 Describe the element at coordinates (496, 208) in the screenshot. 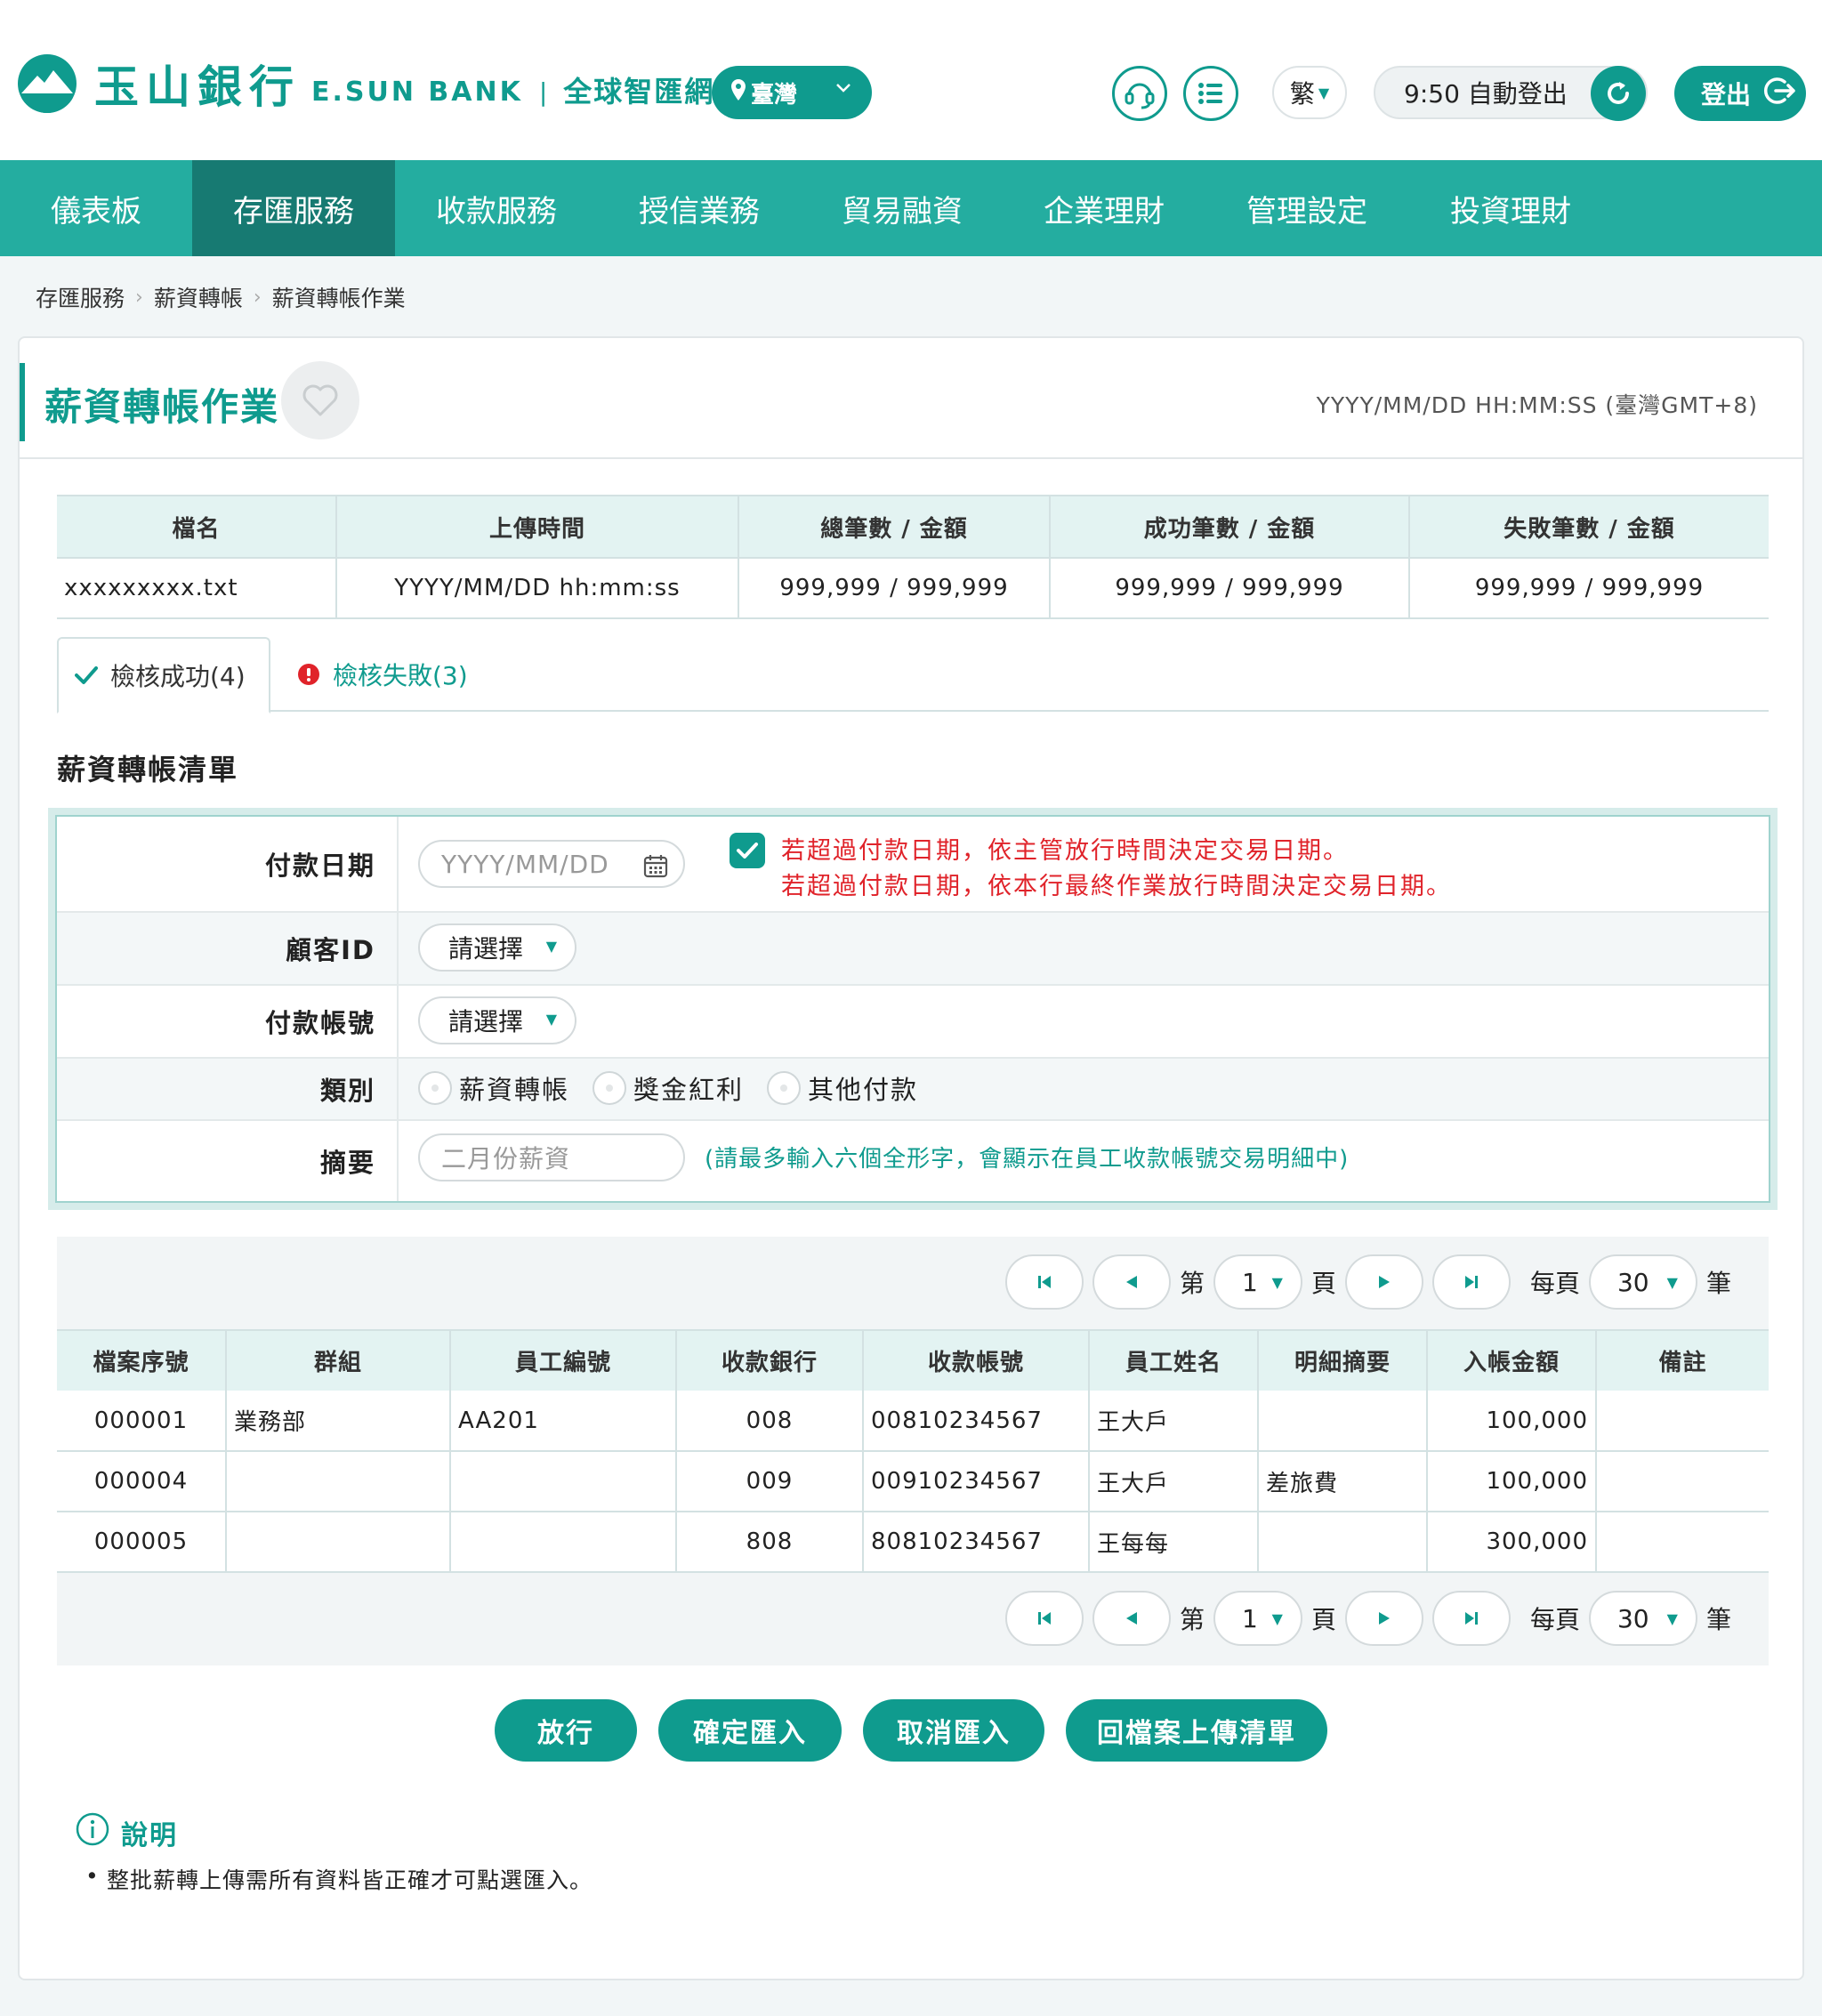

I see `nav-collection: 收款服務` at that location.